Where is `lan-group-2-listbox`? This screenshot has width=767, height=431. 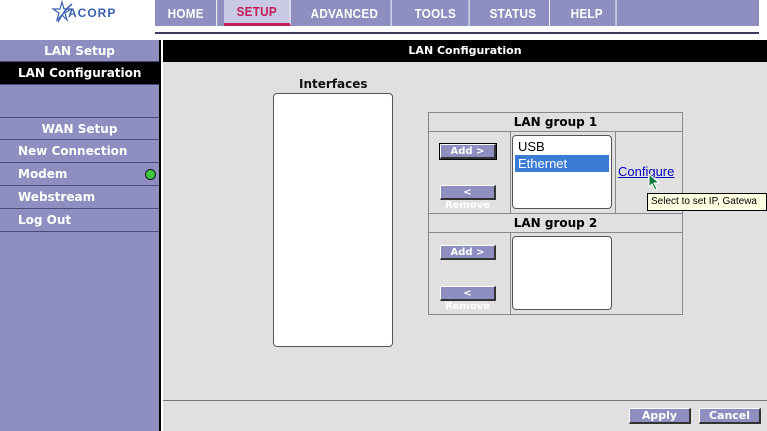 lan-group-2-listbox is located at coordinates (562, 273).